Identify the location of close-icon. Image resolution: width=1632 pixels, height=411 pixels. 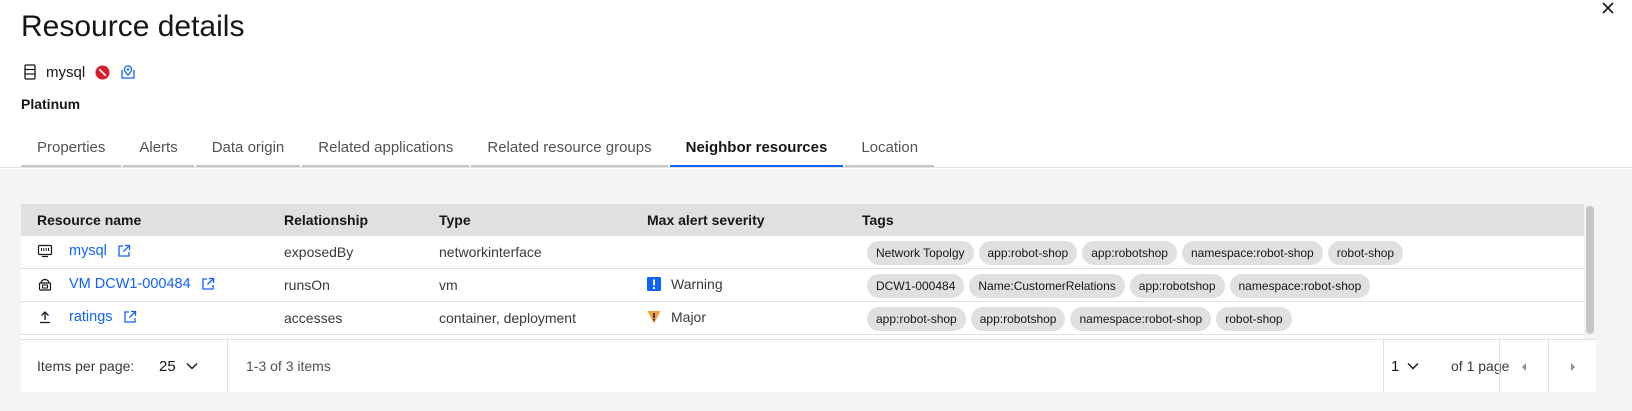
(1608, 8).